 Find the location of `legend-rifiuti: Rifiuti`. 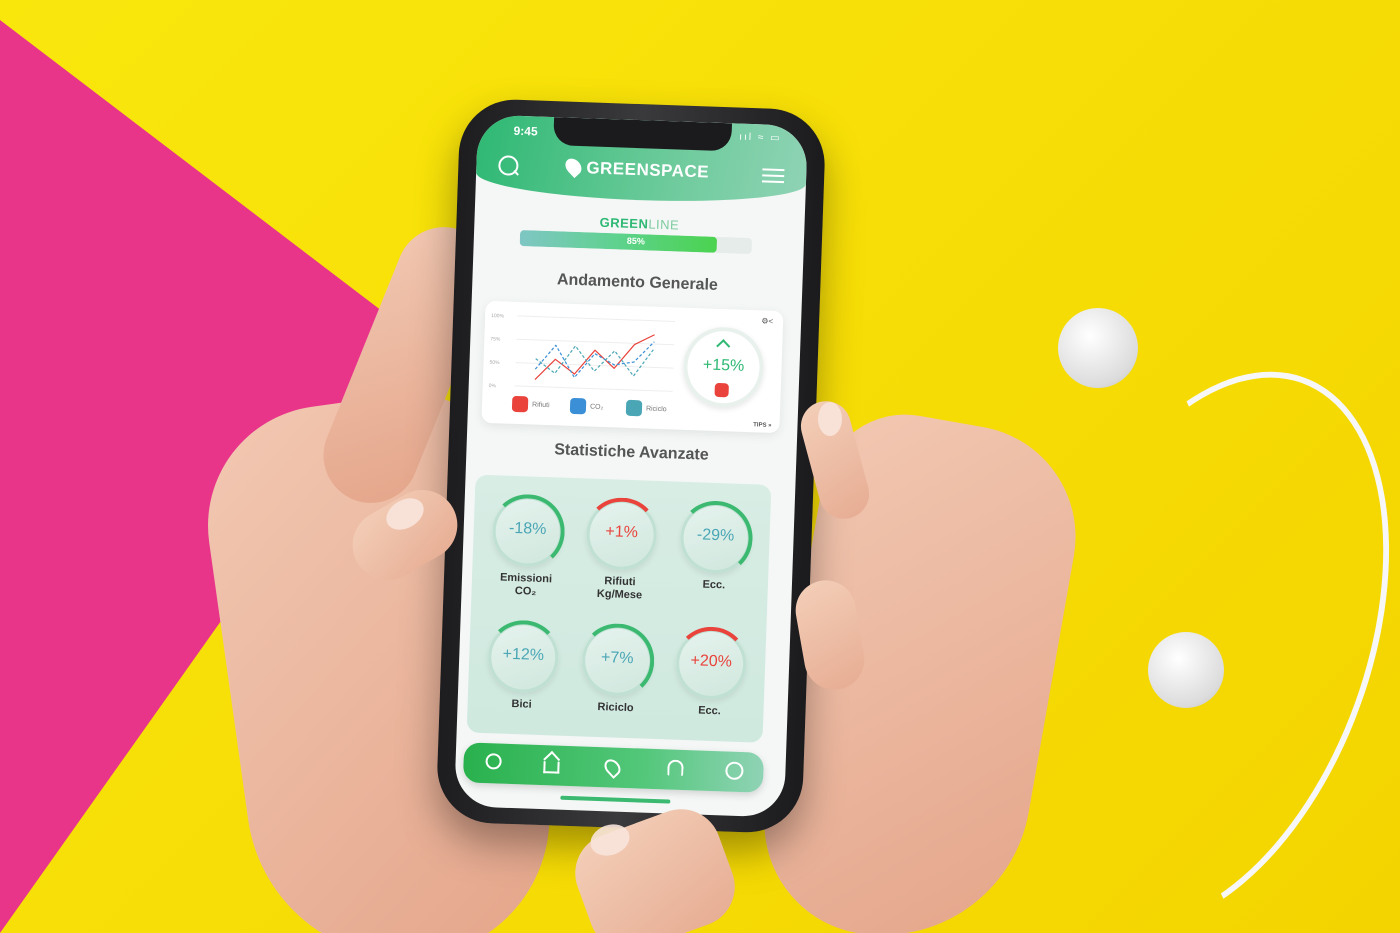

legend-rifiuti: Rifiuti is located at coordinates (530, 404).